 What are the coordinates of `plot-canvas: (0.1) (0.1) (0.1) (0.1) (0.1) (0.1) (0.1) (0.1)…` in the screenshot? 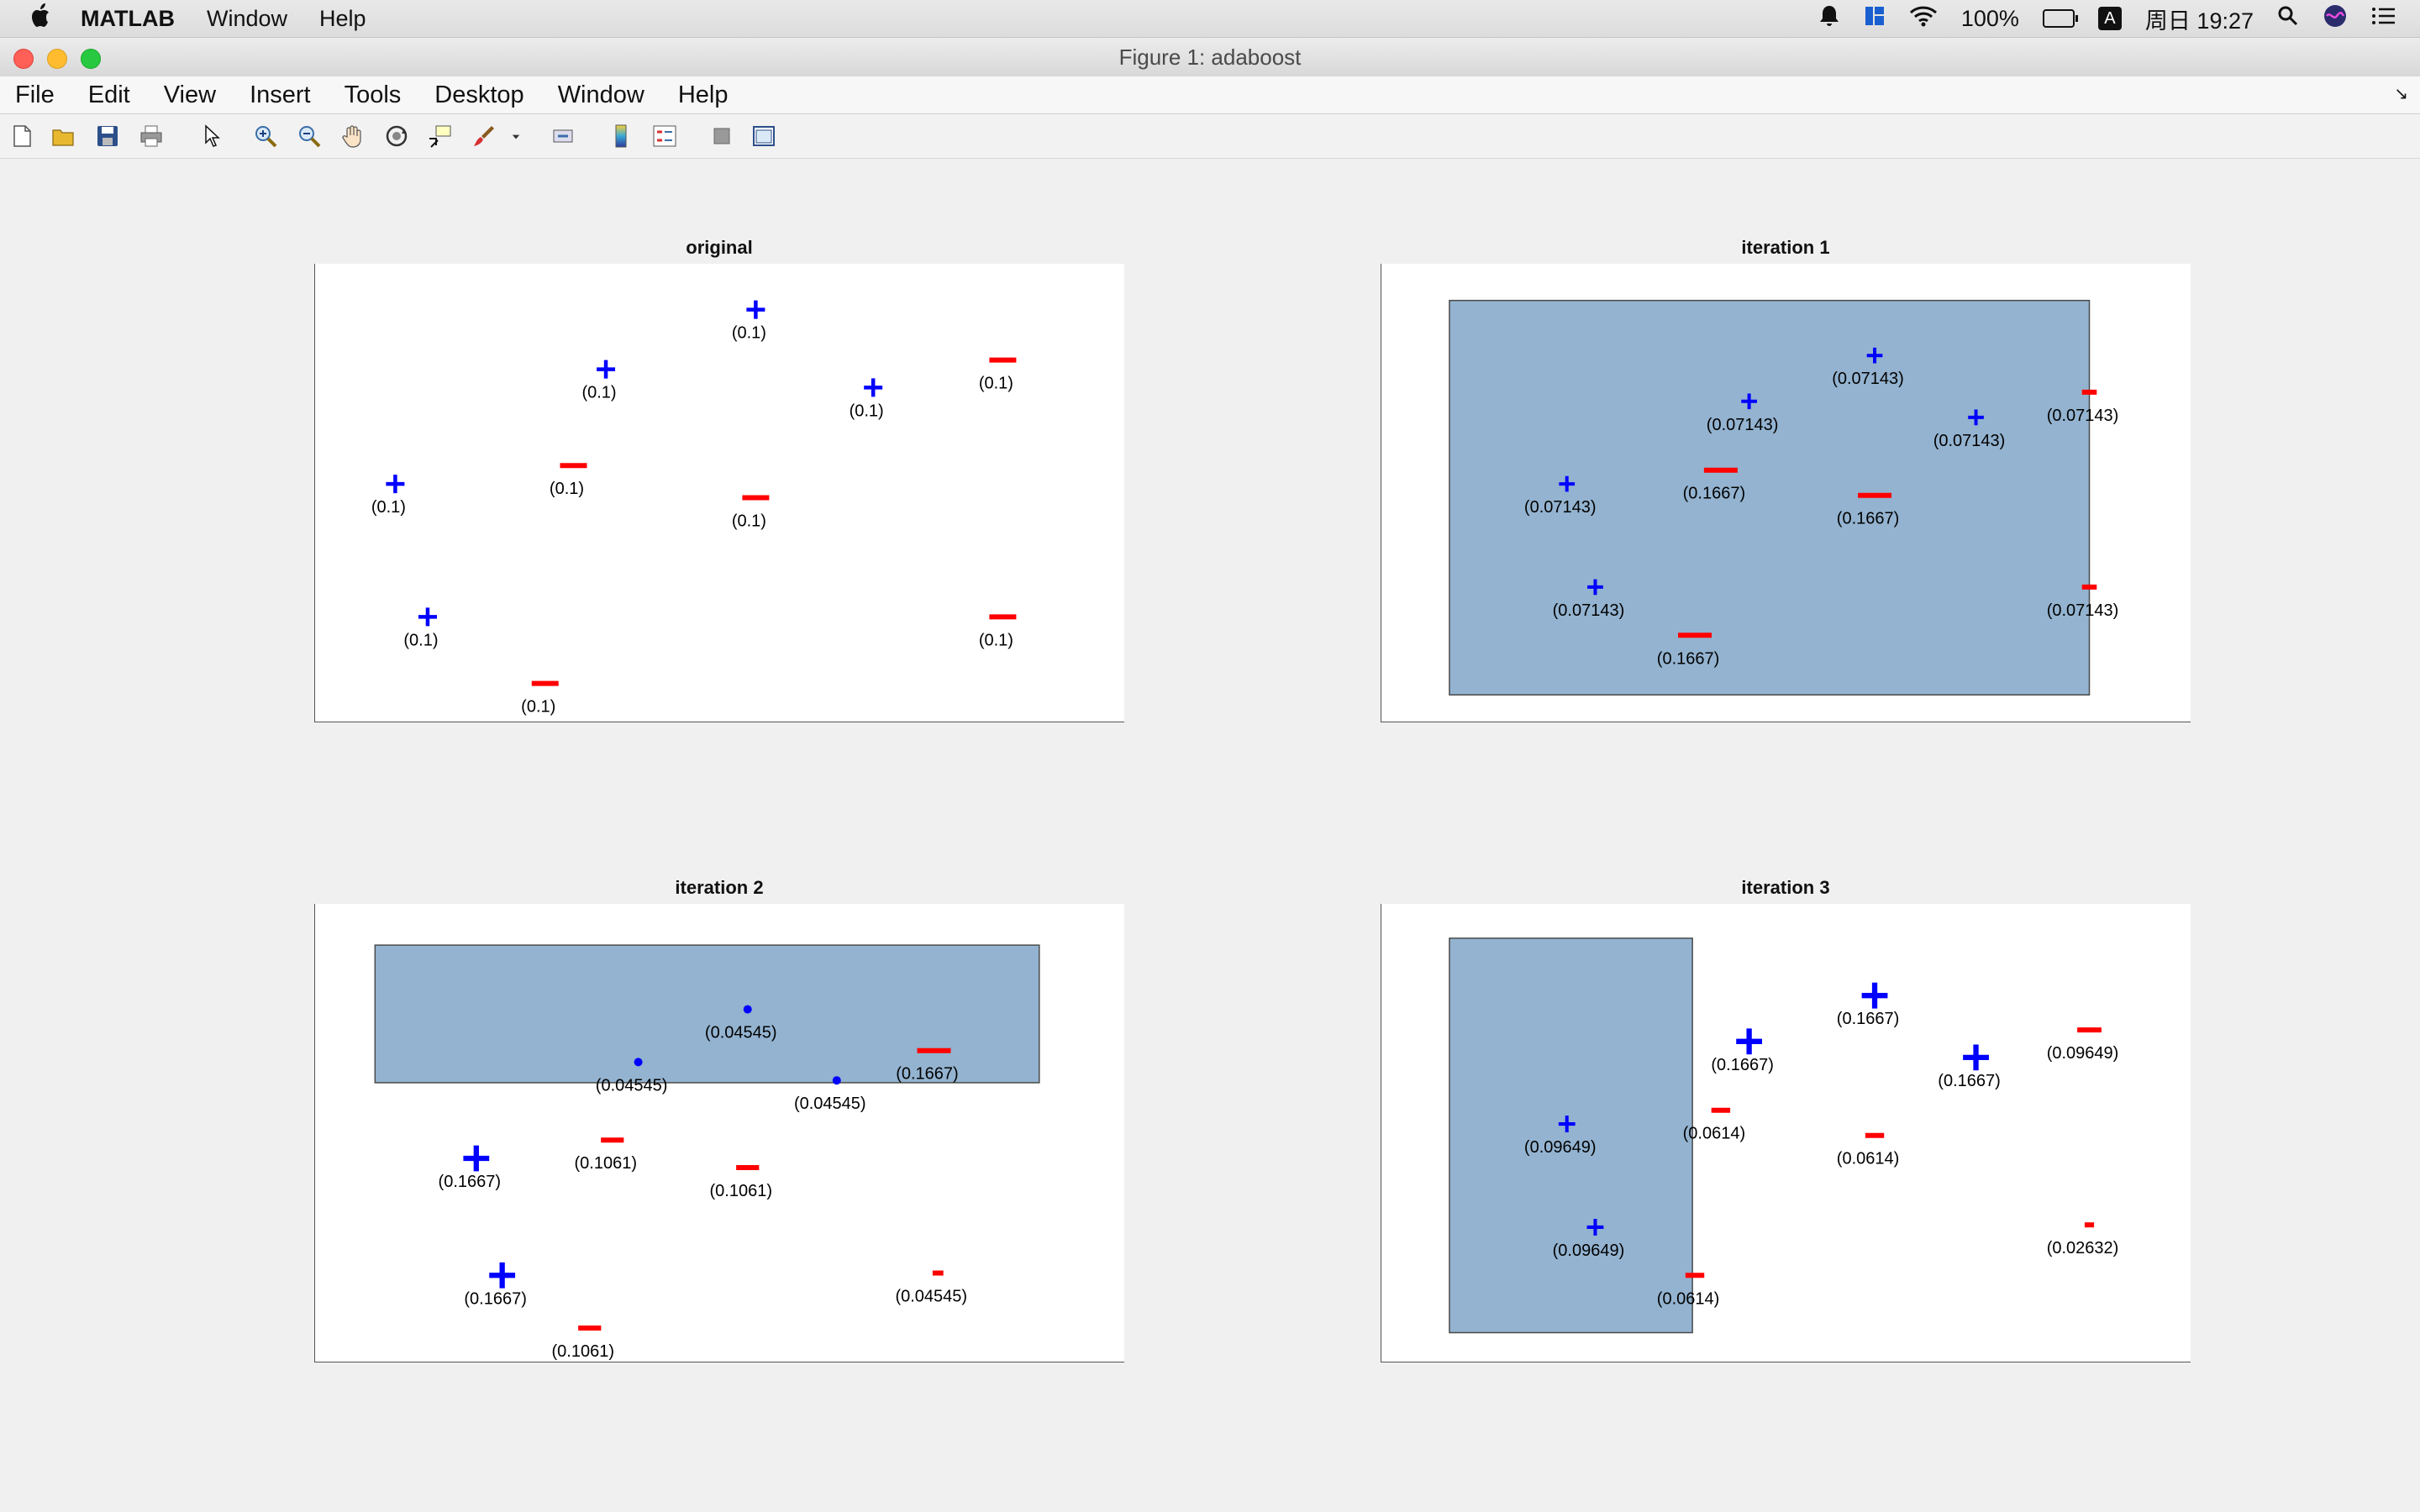 It's located at (694, 508).